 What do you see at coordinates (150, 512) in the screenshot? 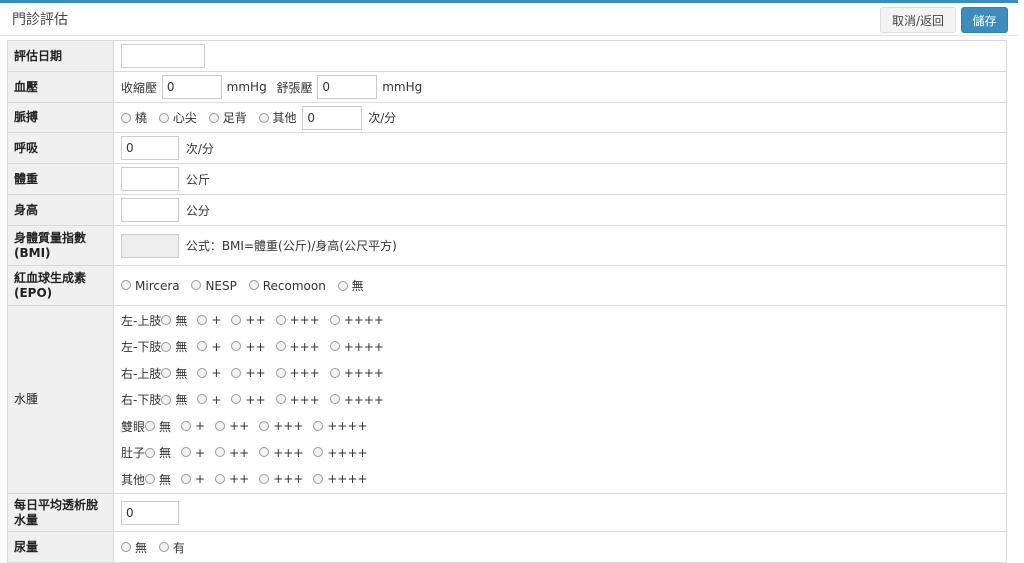
I see `dialysis-fluid-input` at bounding box center [150, 512].